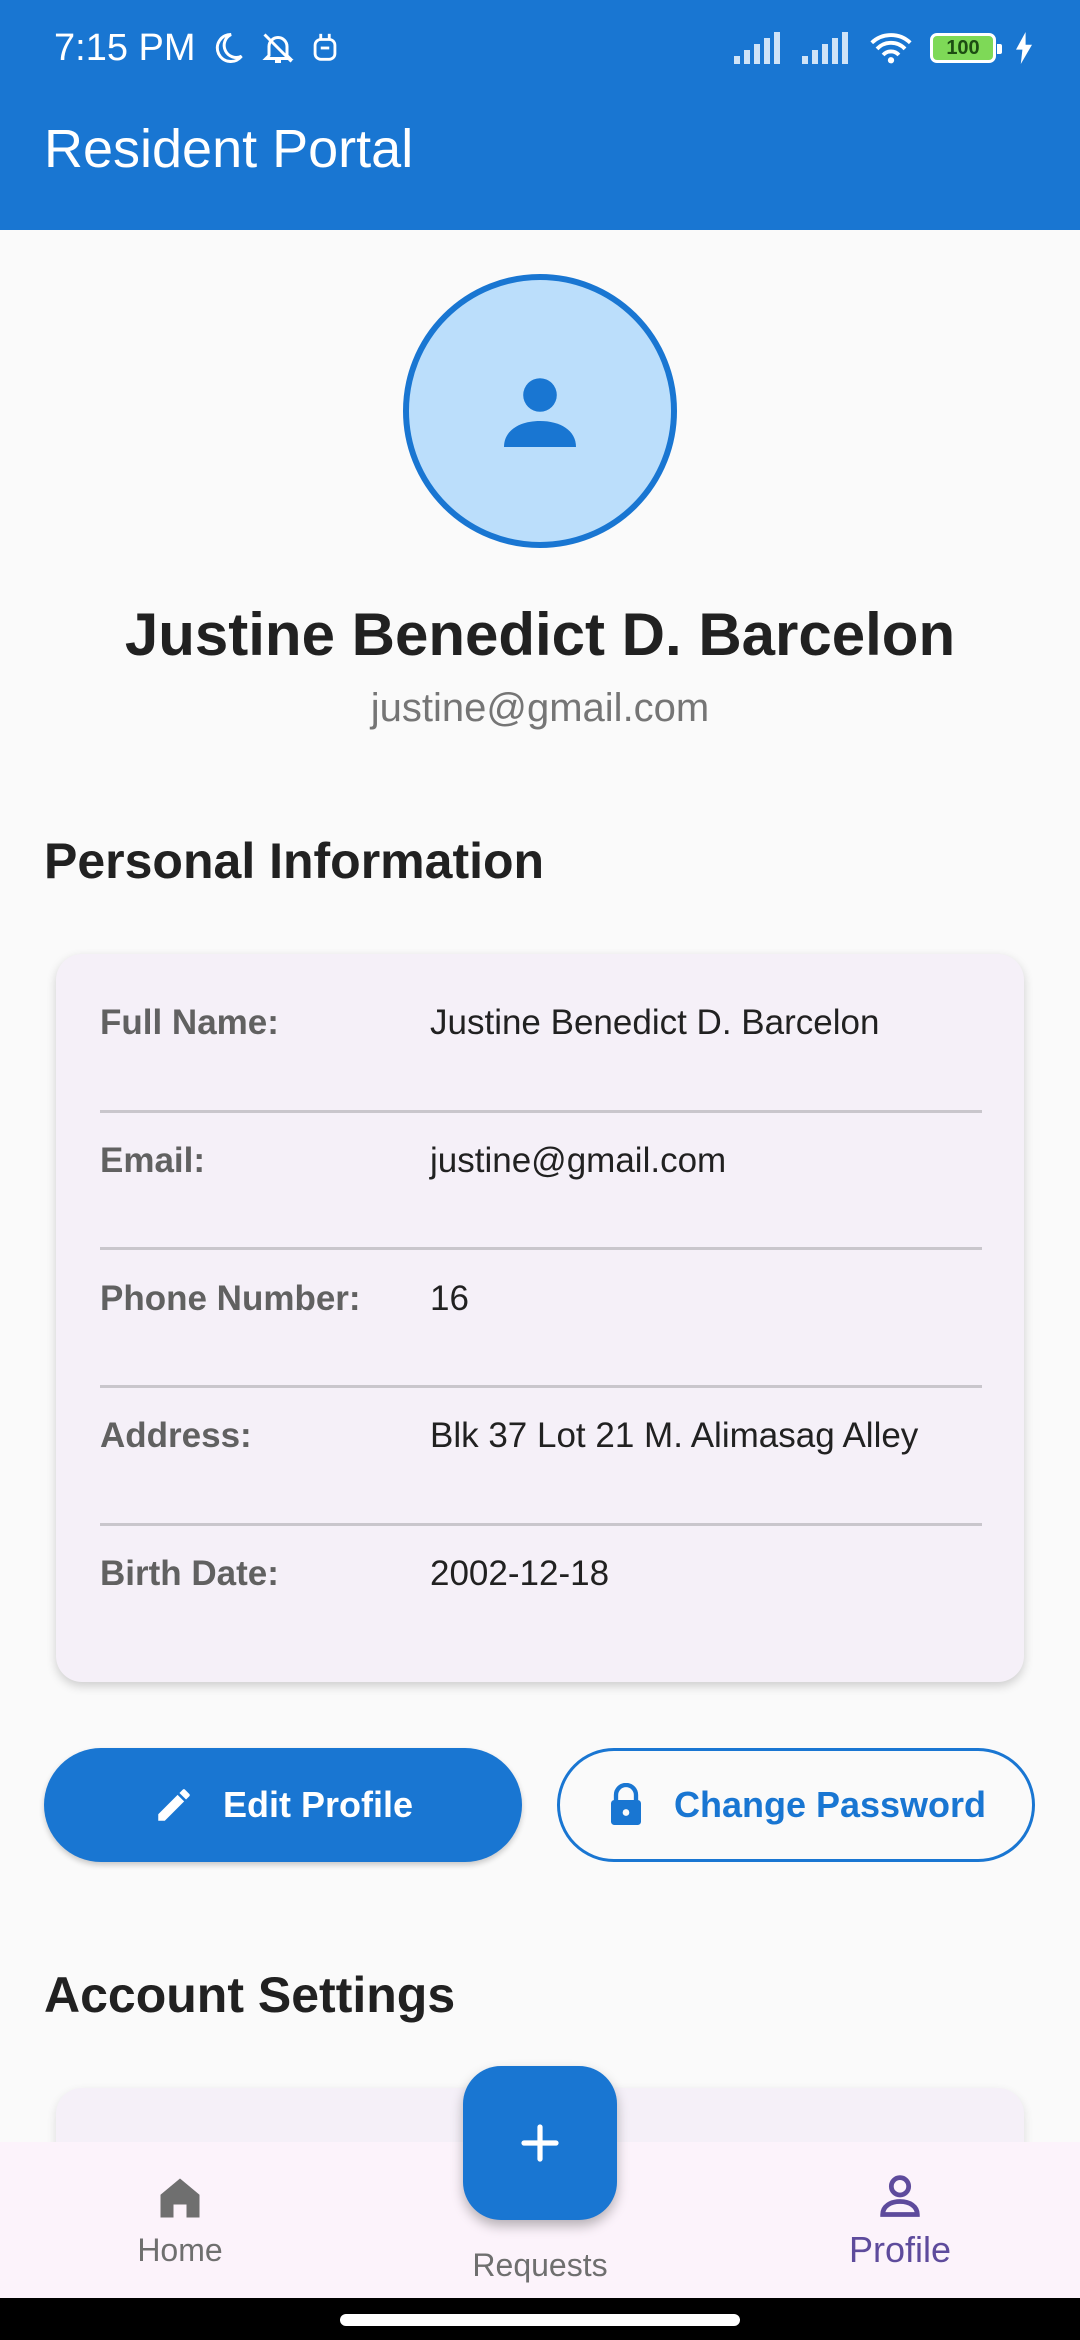  I want to click on edit-profile-button: Edit Profile, so click(283, 1805).